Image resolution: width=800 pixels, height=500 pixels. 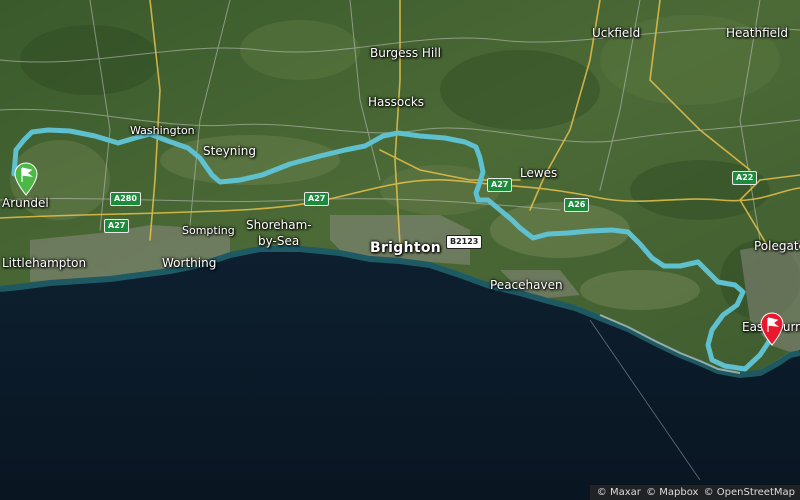 What do you see at coordinates (526, 285) in the screenshot?
I see `place-label-peacehaven: Peacehaven` at bounding box center [526, 285].